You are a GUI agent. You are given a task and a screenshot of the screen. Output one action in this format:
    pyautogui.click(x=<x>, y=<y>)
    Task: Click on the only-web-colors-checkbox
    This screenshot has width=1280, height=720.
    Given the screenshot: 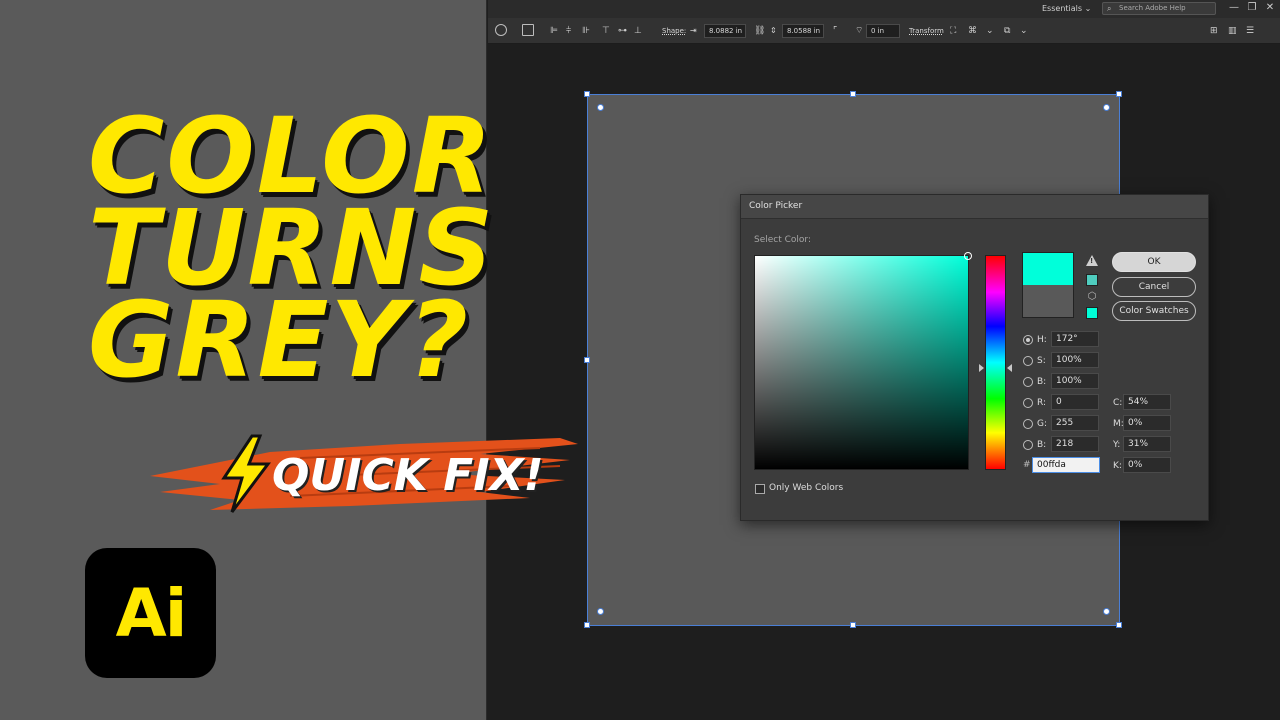 What is the action you would take?
    pyautogui.click(x=760, y=489)
    